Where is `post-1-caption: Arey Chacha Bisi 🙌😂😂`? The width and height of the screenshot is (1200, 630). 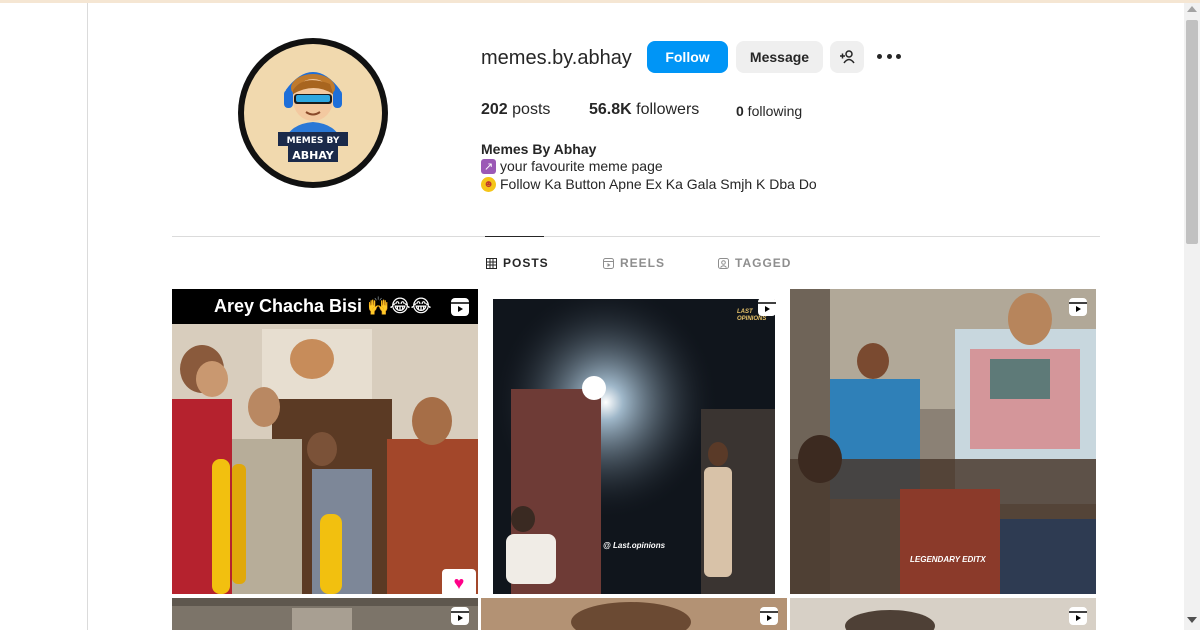 post-1-caption: Arey Chacha Bisi 🙌😂😂 is located at coordinates (325, 306).